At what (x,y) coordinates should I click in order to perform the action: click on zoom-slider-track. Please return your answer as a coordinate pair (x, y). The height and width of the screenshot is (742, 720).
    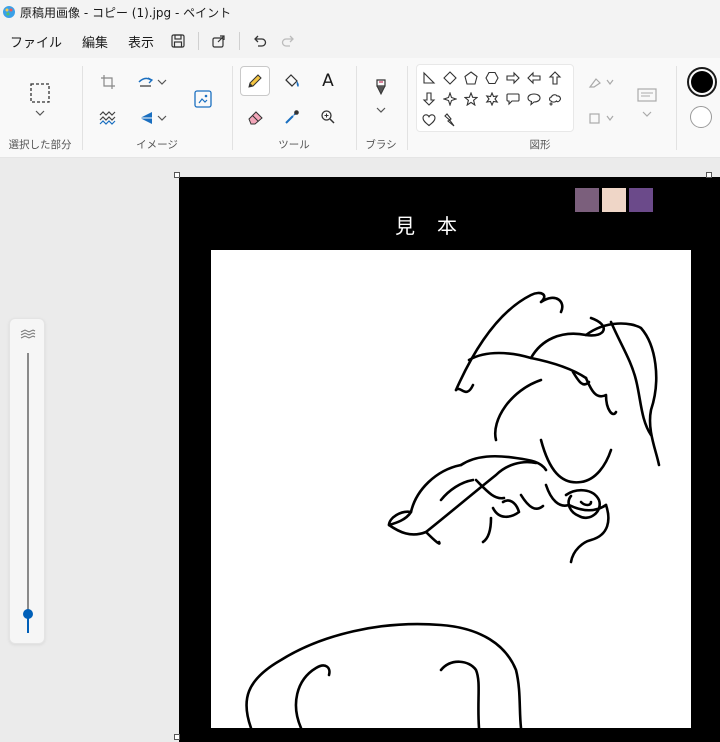
    Looking at the image, I should click on (28, 493).